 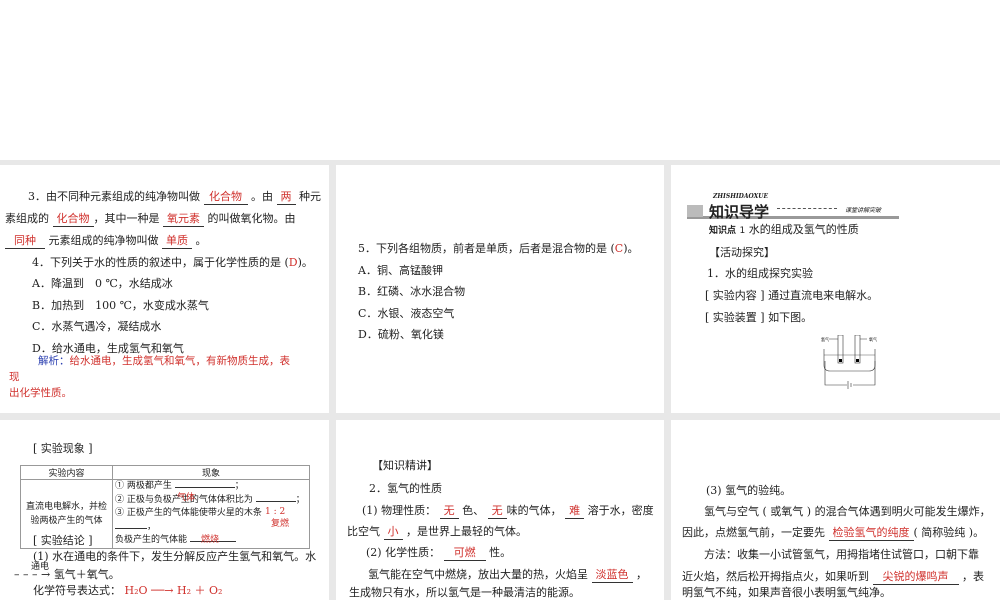 I want to click on text: 氢气＋氧气。, so click(x=86, y=574).